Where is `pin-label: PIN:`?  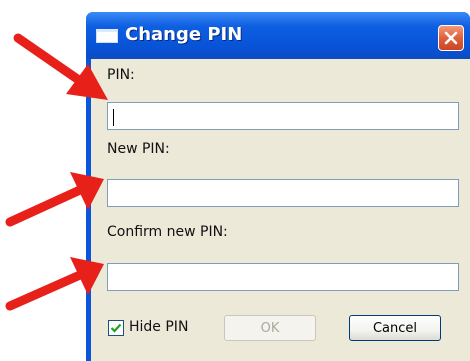
pin-label: PIN: is located at coordinates (121, 75).